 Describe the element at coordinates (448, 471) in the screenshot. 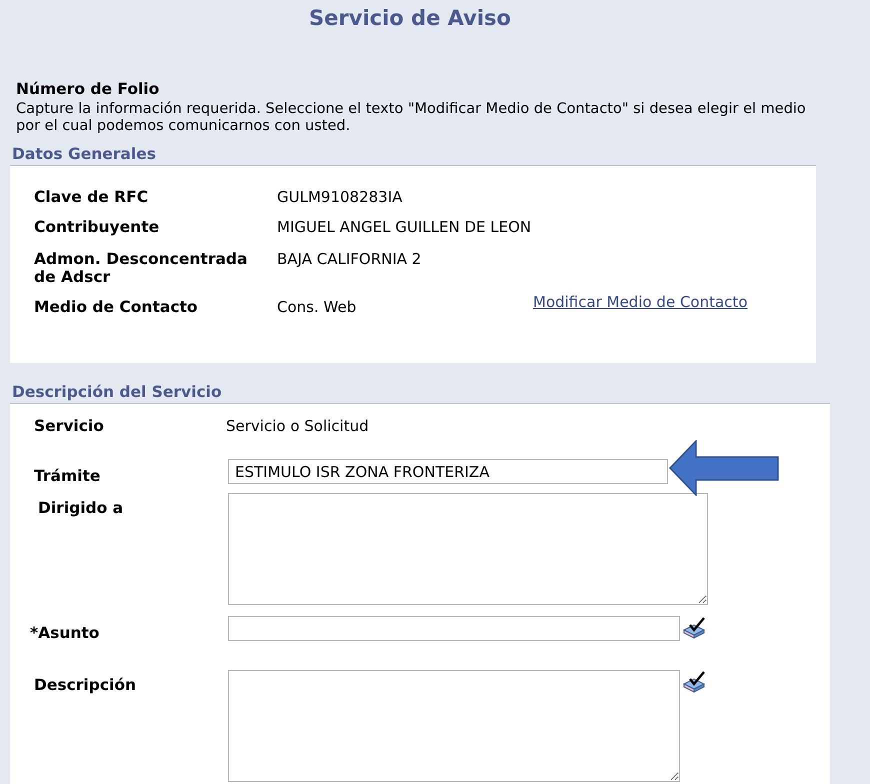

I see `text-field: ESTIMULO ISR ZONA FRONTERIZA` at that location.